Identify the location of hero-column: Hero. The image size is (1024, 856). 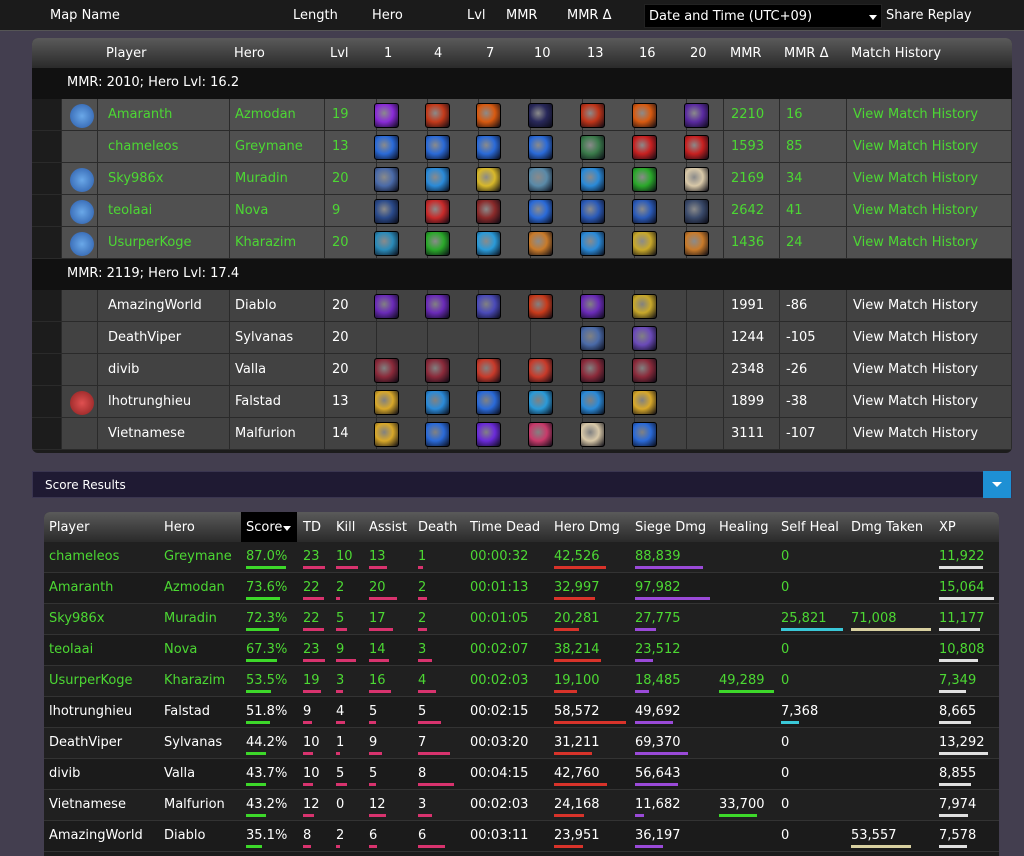
(387, 15).